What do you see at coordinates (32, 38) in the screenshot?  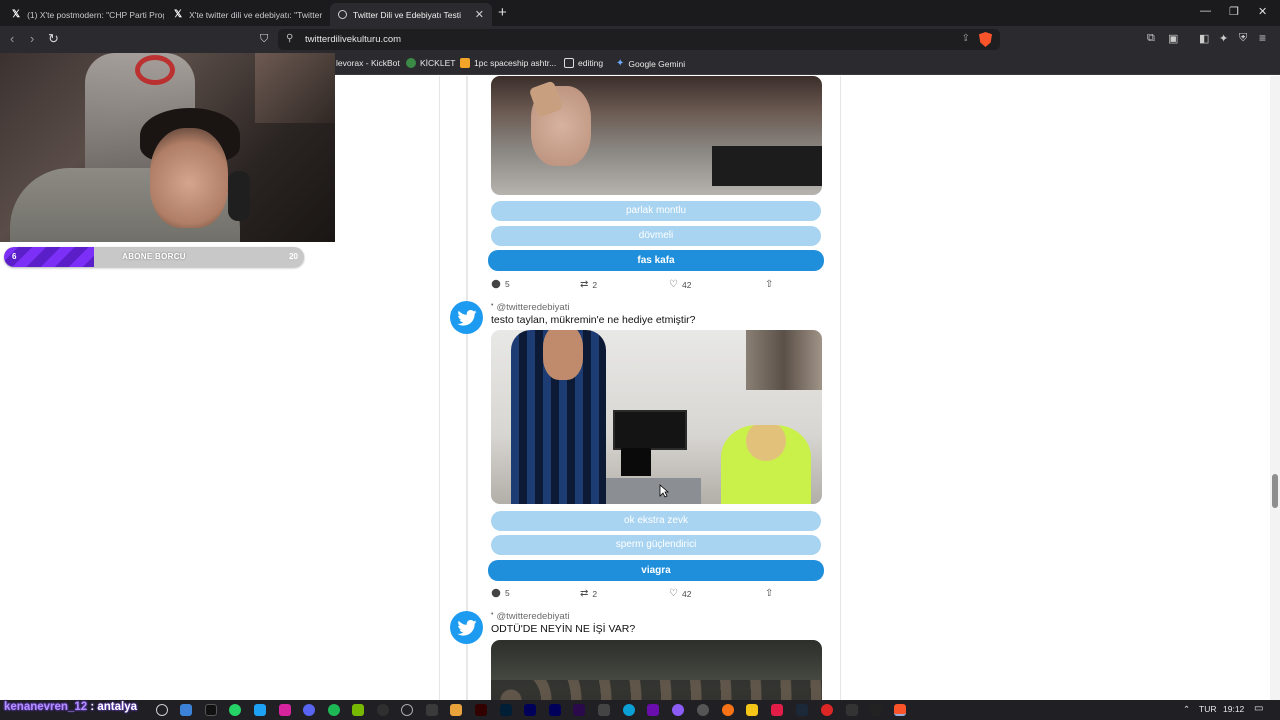 I see `forward-icon: ›` at bounding box center [32, 38].